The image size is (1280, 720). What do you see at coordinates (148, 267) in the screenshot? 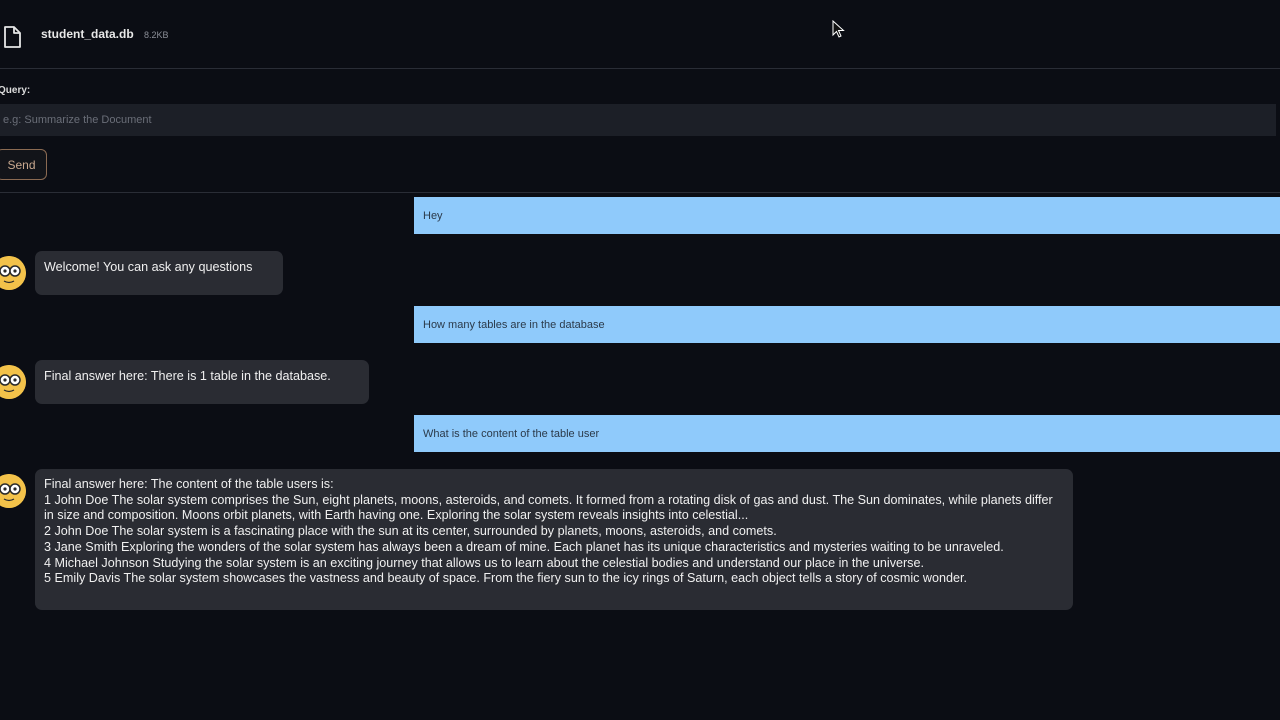
I see `bot-message-text: Welcome! You can ask any questions` at bounding box center [148, 267].